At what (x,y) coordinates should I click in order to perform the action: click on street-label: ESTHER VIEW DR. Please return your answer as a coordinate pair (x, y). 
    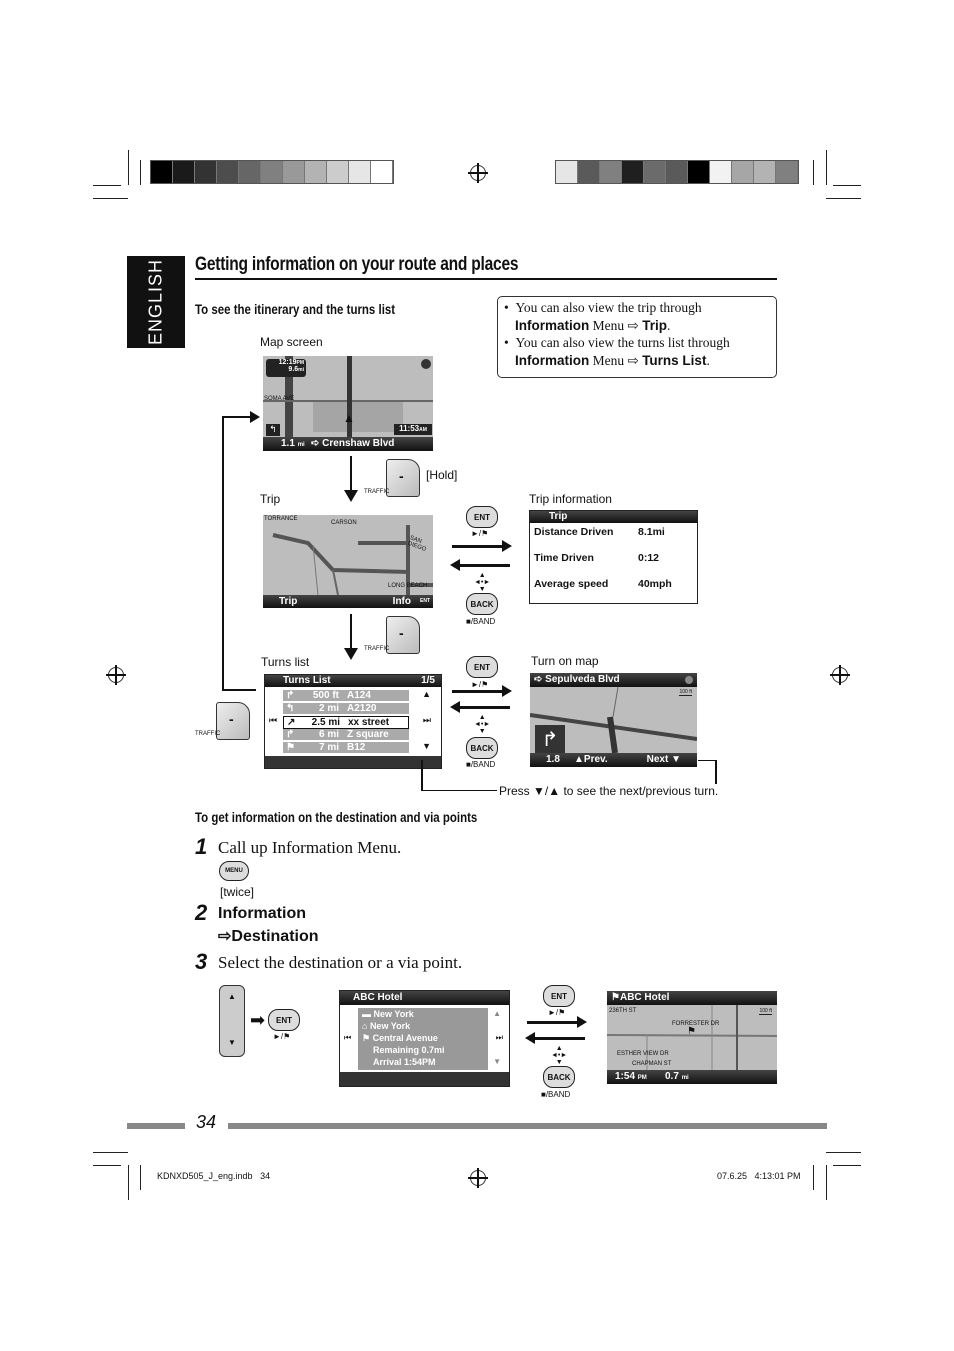
    Looking at the image, I should click on (643, 1054).